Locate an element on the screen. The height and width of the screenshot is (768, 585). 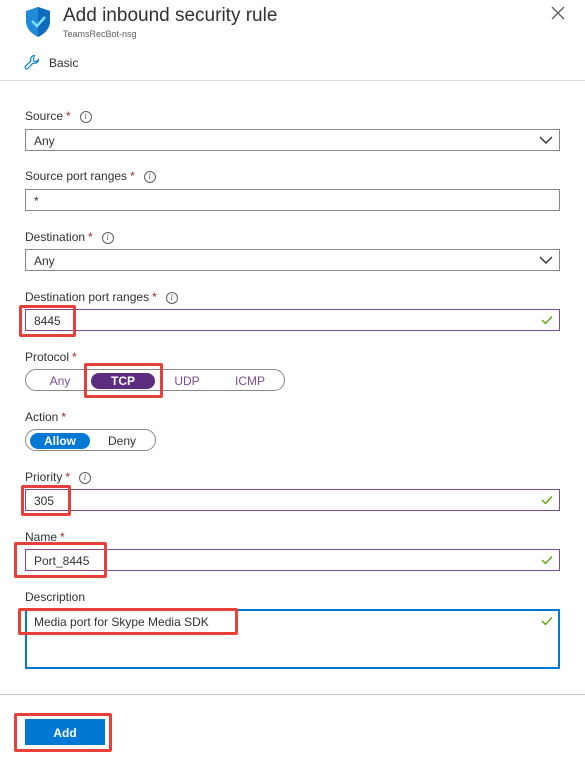
page-title: Add inbound security rule is located at coordinates (170, 15).